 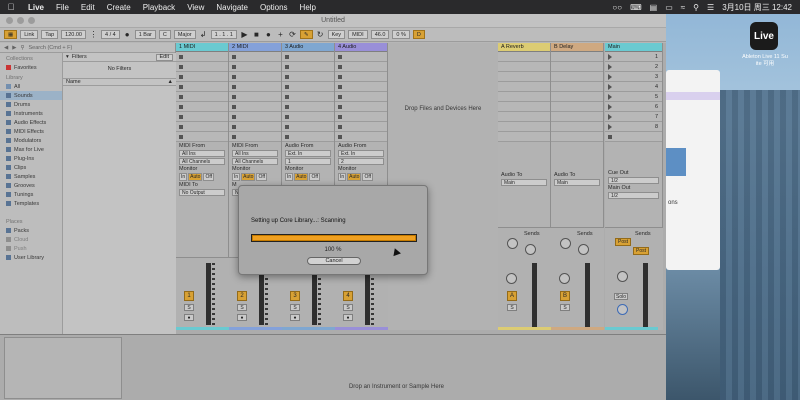 I want to click on menu-view: View, so click(x=195, y=7).